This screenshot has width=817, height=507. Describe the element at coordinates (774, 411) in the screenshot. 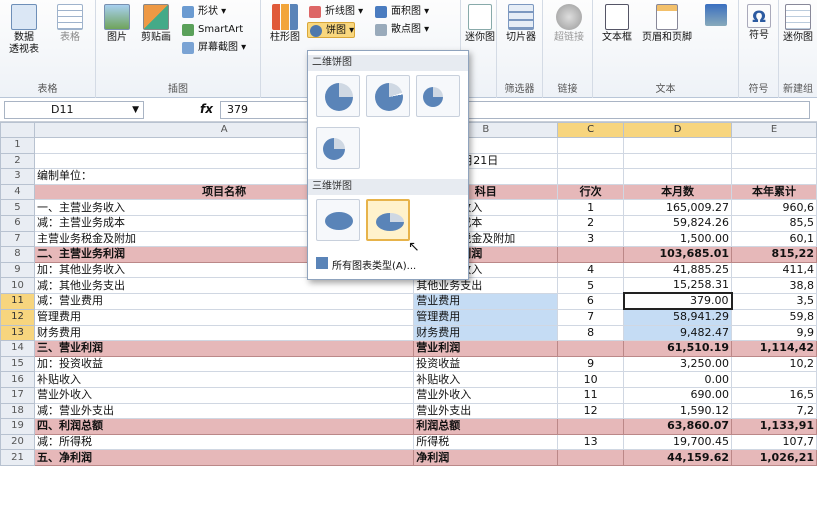

I see `ytd-cell: 7,2` at that location.